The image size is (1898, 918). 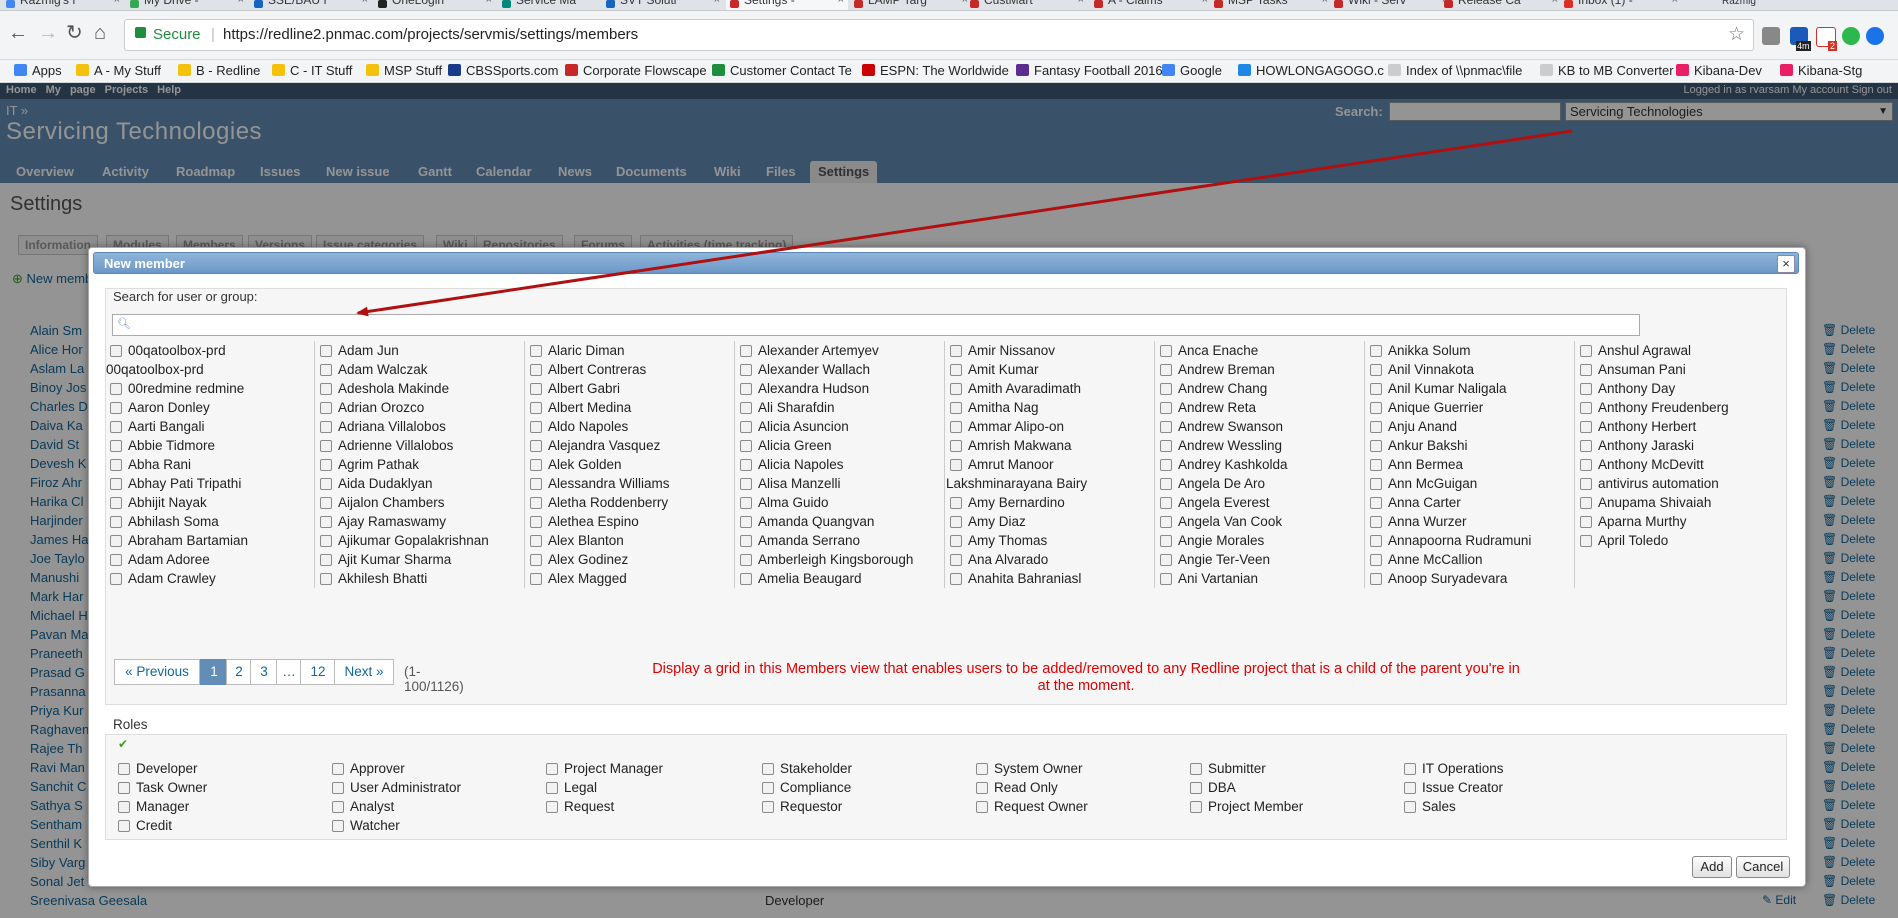 I want to click on browser-tab: Wiki - Serv×, so click(x=1391, y=5).